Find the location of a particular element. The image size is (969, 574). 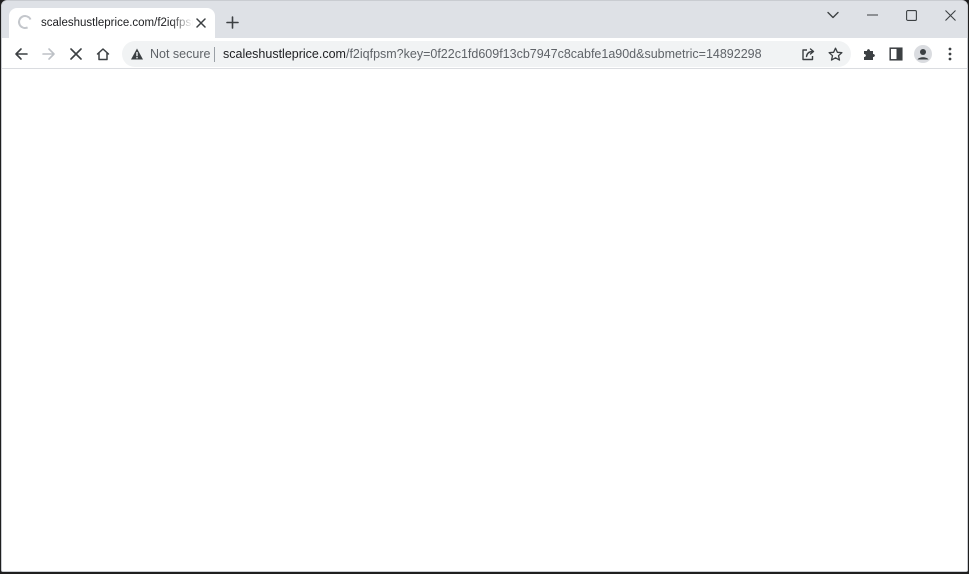

new-tab-button is located at coordinates (232, 22).